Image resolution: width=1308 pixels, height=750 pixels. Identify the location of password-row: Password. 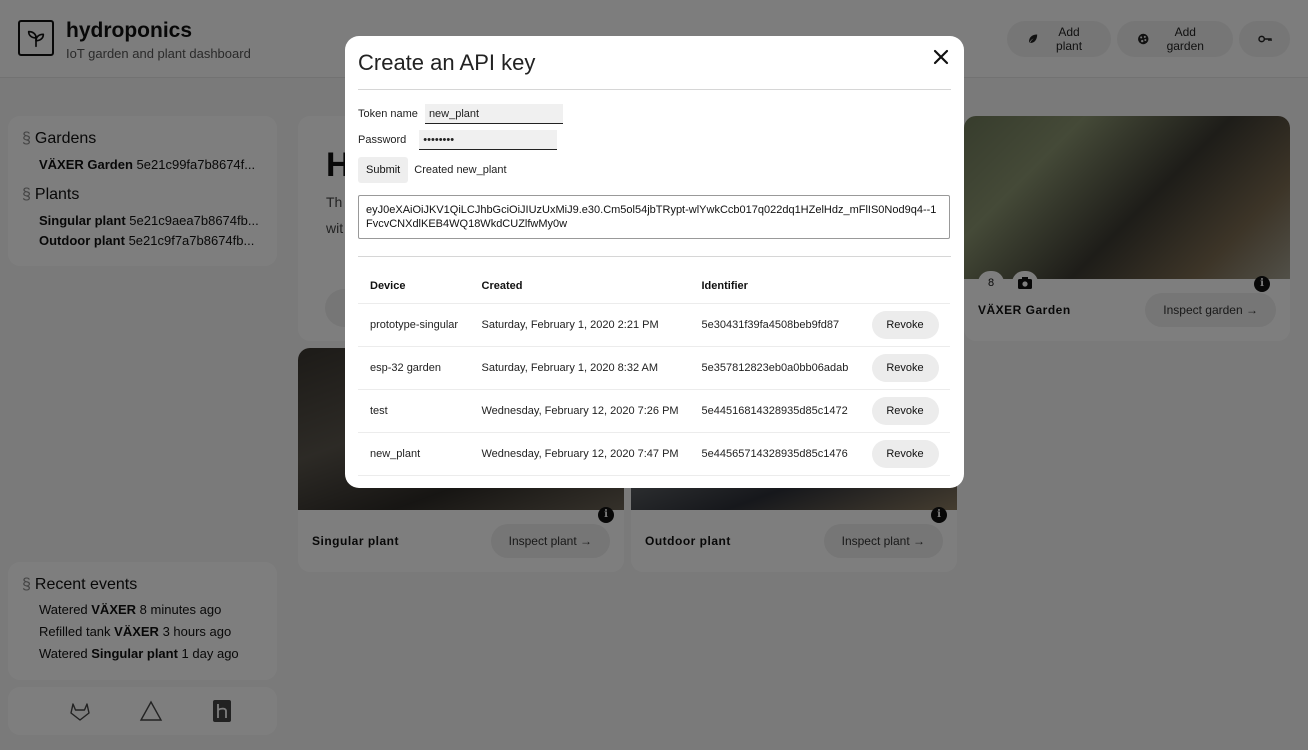
(458, 140).